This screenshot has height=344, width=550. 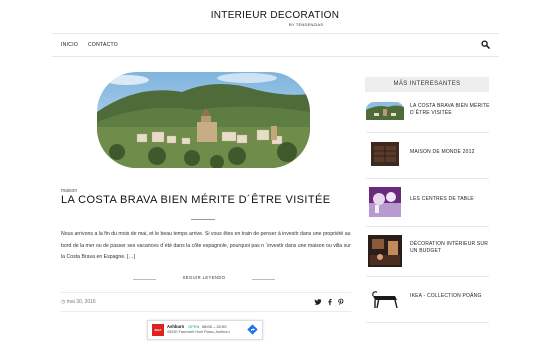 I want to click on ad-store-name: Ashburn, so click(x=176, y=326).